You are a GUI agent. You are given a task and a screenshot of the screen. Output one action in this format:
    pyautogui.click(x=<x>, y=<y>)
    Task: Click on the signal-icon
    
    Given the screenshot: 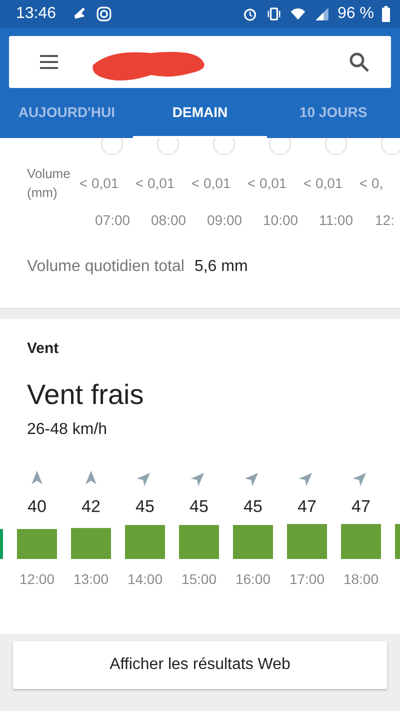 What is the action you would take?
    pyautogui.click(x=322, y=14)
    